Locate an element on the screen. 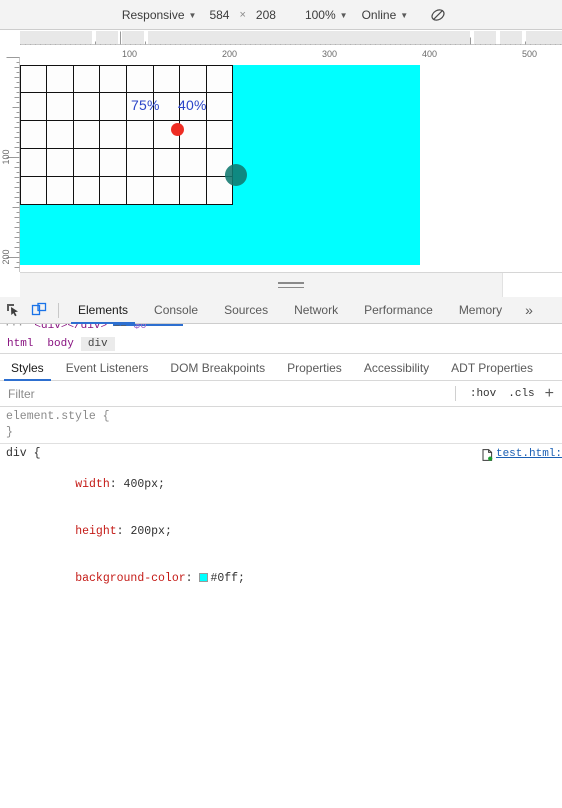 This screenshot has width=562, height=808. declaration-width: width: 400px; is located at coordinates (281, 485).